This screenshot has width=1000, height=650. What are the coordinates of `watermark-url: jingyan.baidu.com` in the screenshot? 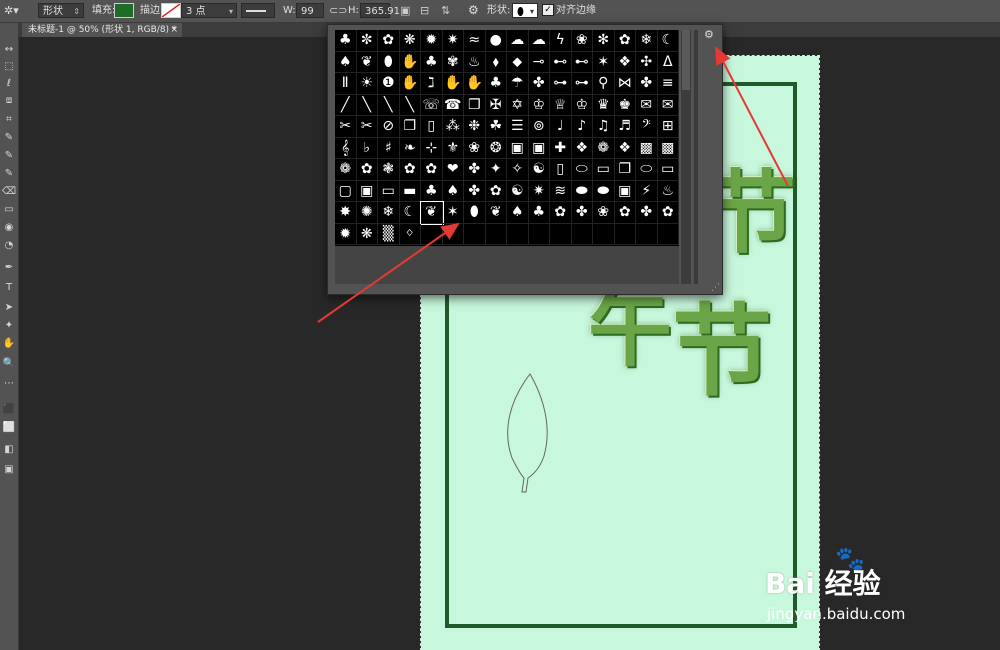 It's located at (836, 614).